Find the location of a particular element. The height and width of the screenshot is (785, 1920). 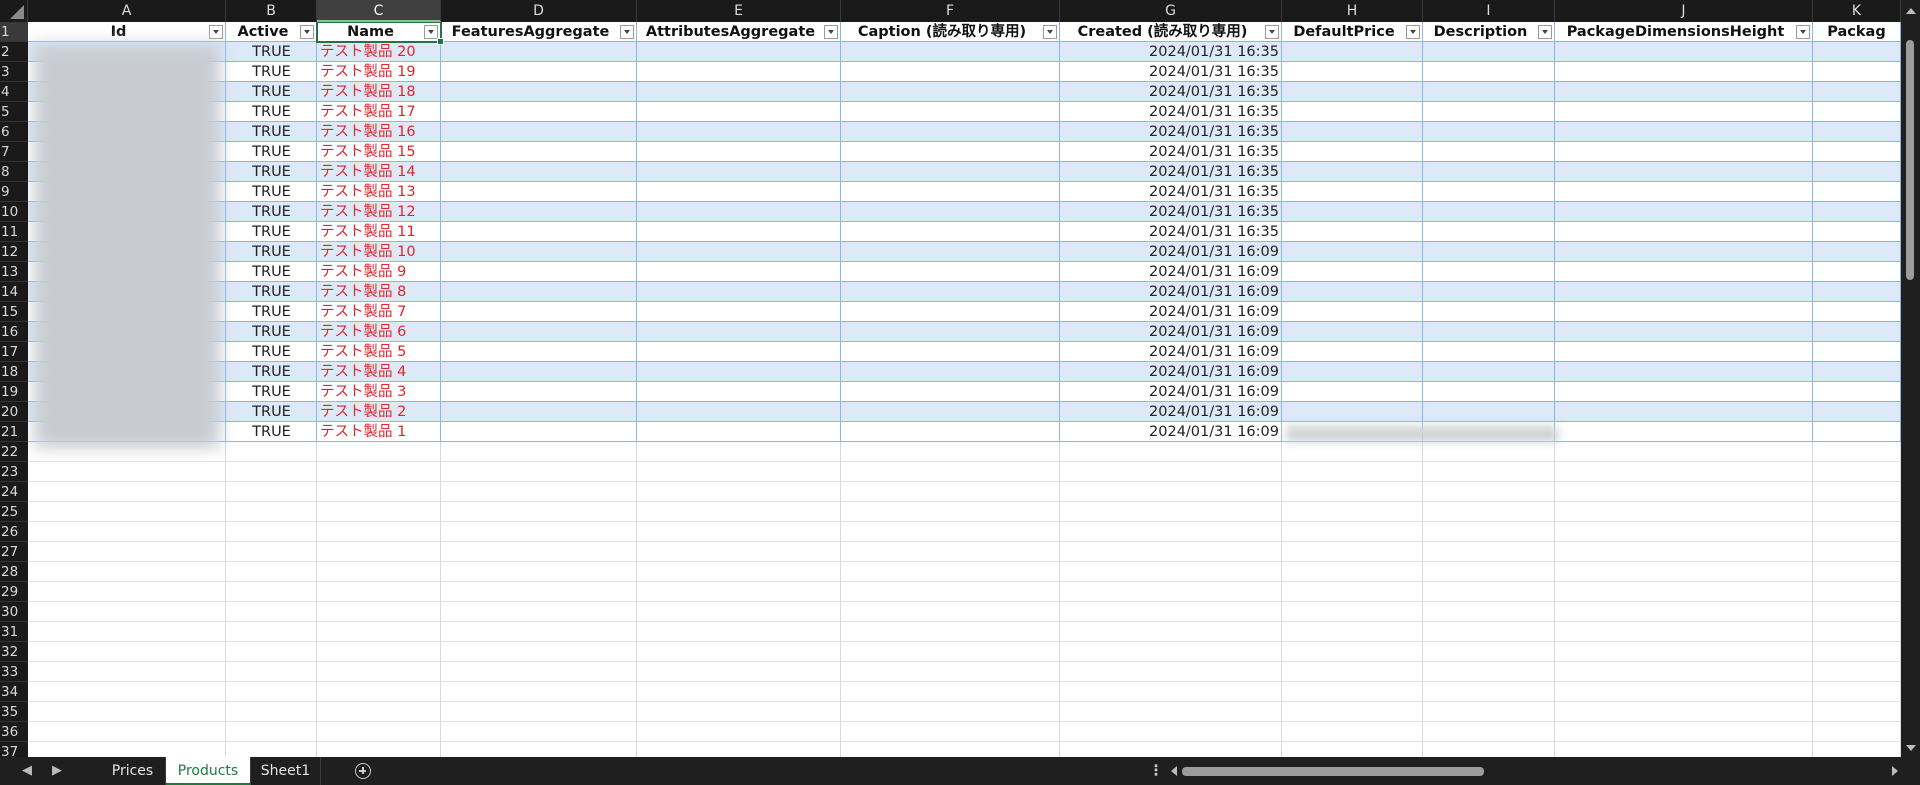

cell-C: テスト製品 7 is located at coordinates (379, 312).